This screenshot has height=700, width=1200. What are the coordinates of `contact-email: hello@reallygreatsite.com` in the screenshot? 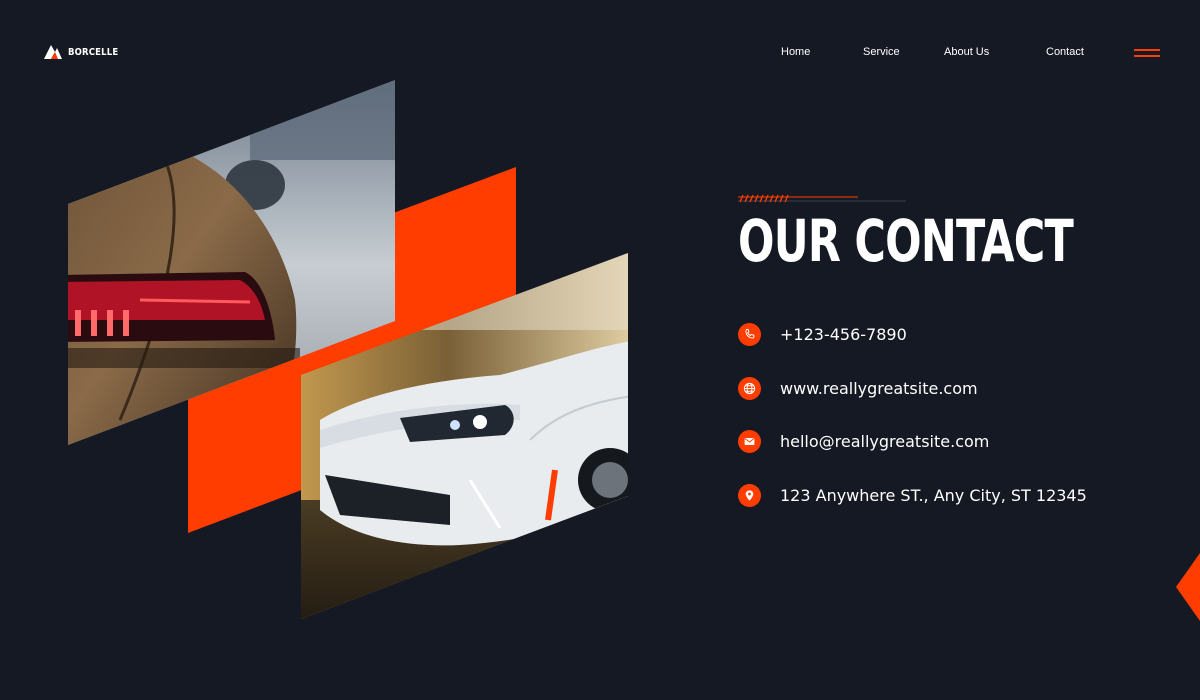 It's located at (863, 441).